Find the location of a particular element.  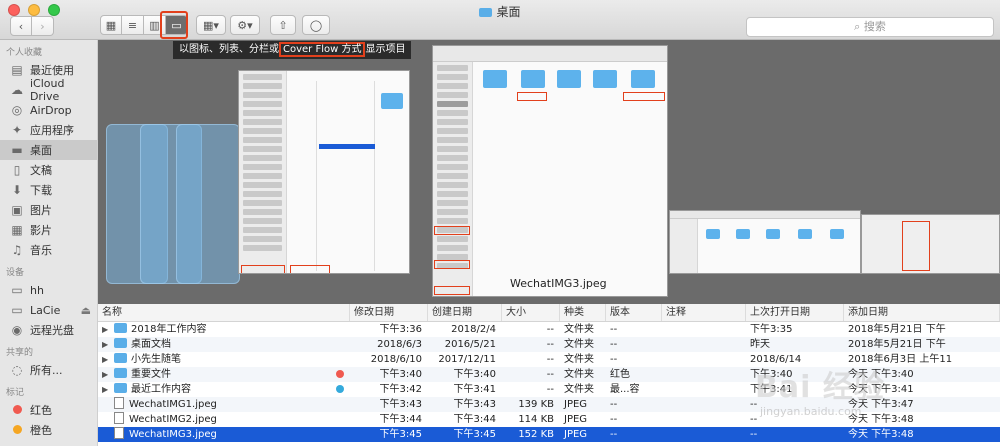

cover-caption: WechatIMG3.jpeg is located at coordinates (558, 283).